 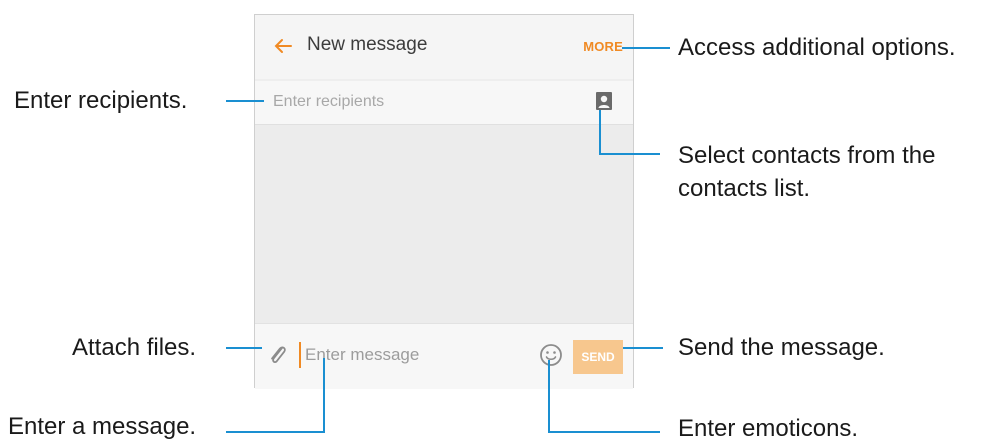 What do you see at coordinates (324, 395) in the screenshot?
I see `callout-line-message-v` at bounding box center [324, 395].